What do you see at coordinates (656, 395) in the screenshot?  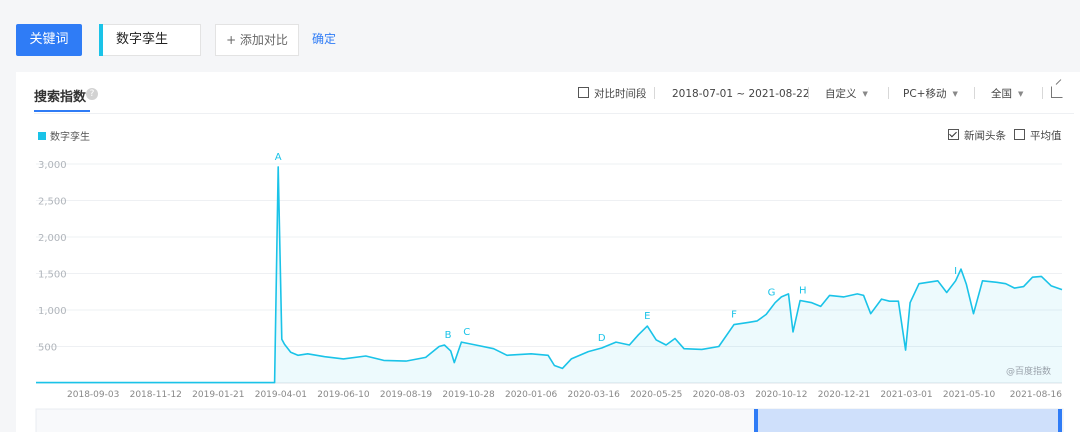 I see `x-tick-label: 2020-05-25` at bounding box center [656, 395].